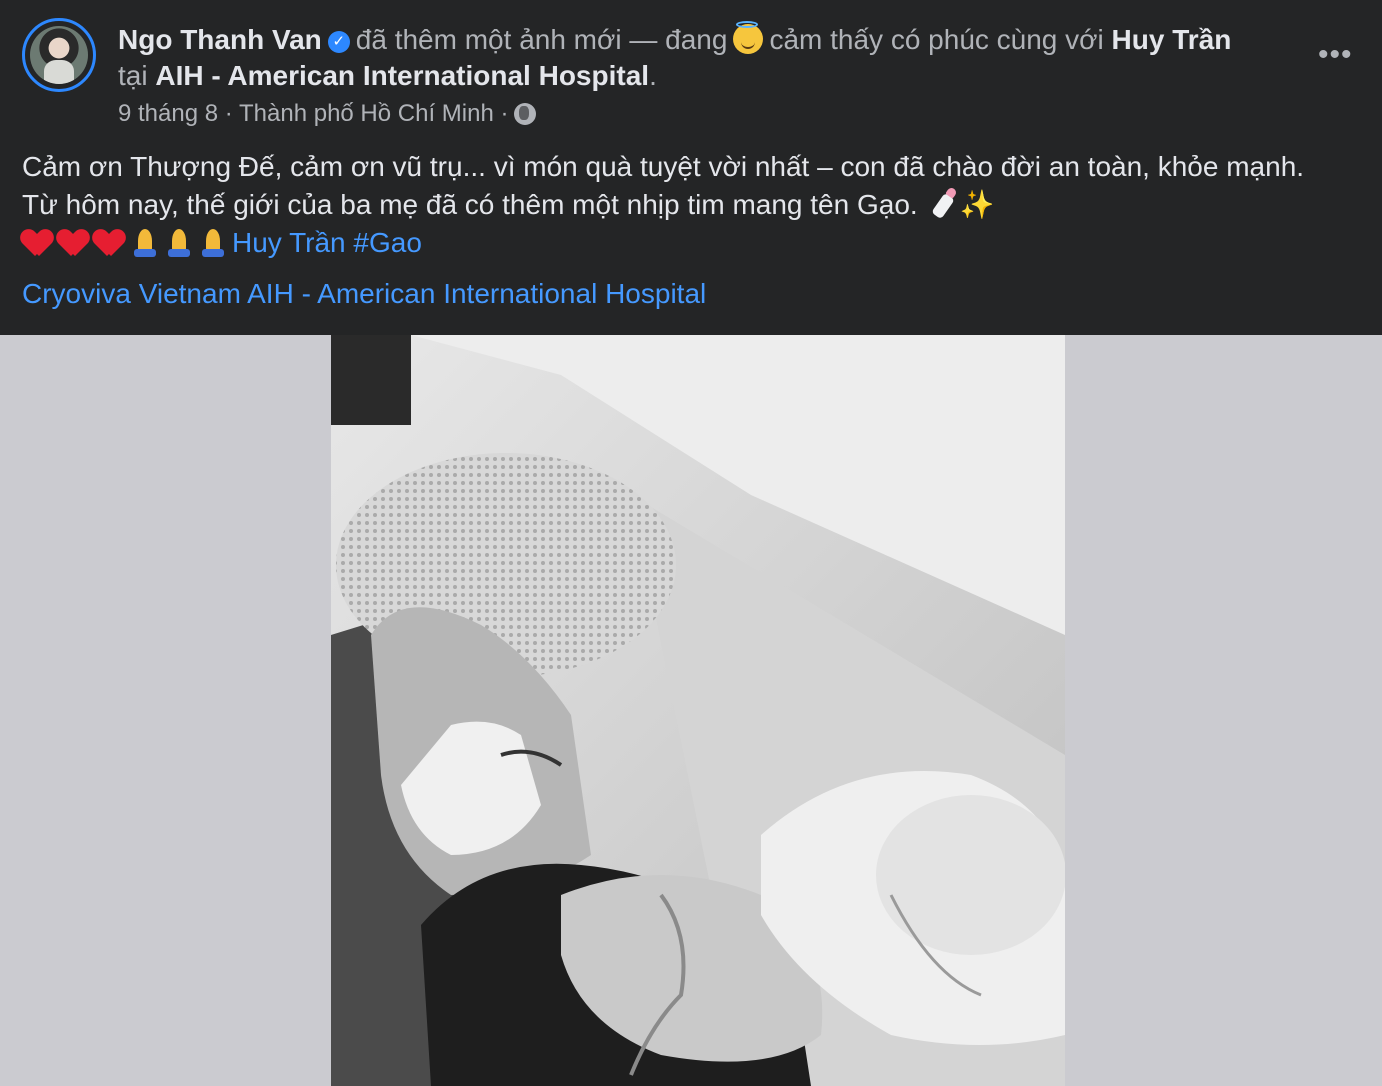  I want to click on post-date-link: 9 tháng 8, so click(168, 113).